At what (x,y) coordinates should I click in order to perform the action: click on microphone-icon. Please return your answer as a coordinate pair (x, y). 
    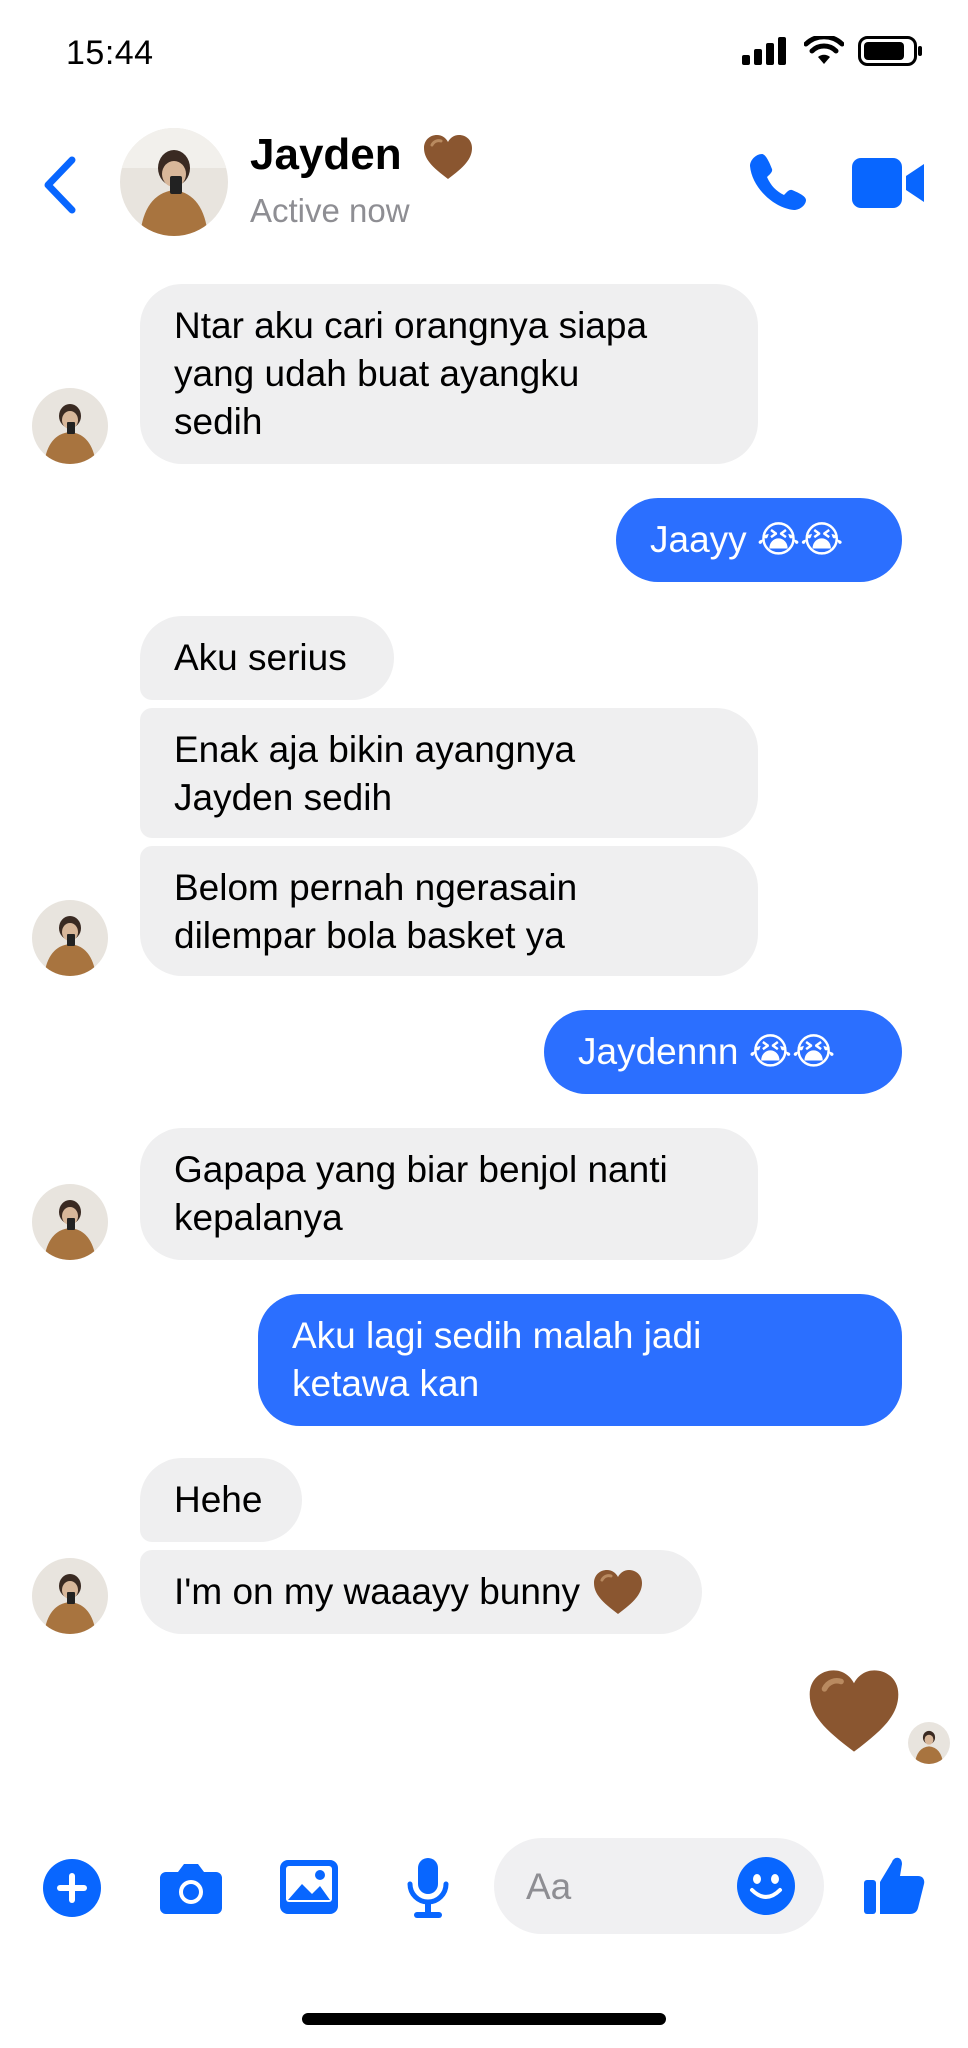
    Looking at the image, I should click on (428, 1888).